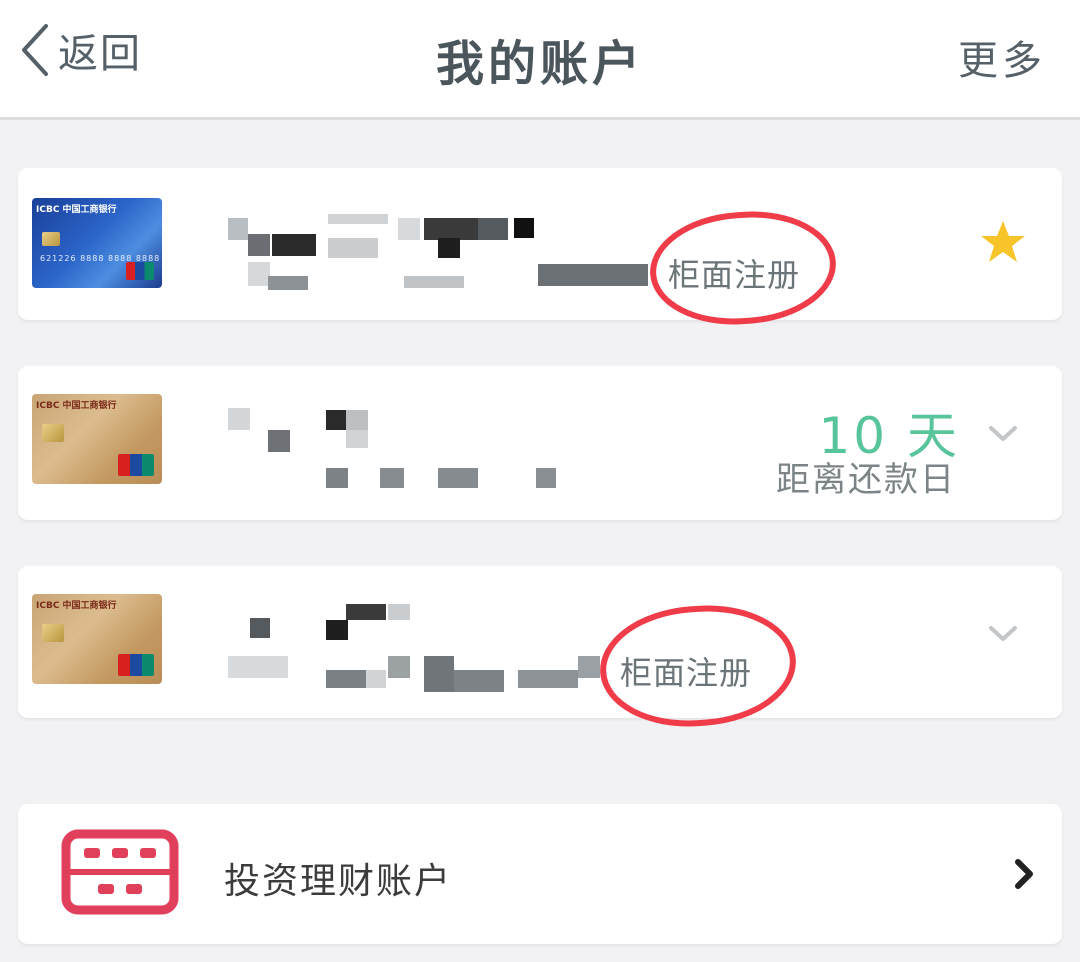 The height and width of the screenshot is (962, 1080). I want to click on repay-label: 距离还款日, so click(866, 480).